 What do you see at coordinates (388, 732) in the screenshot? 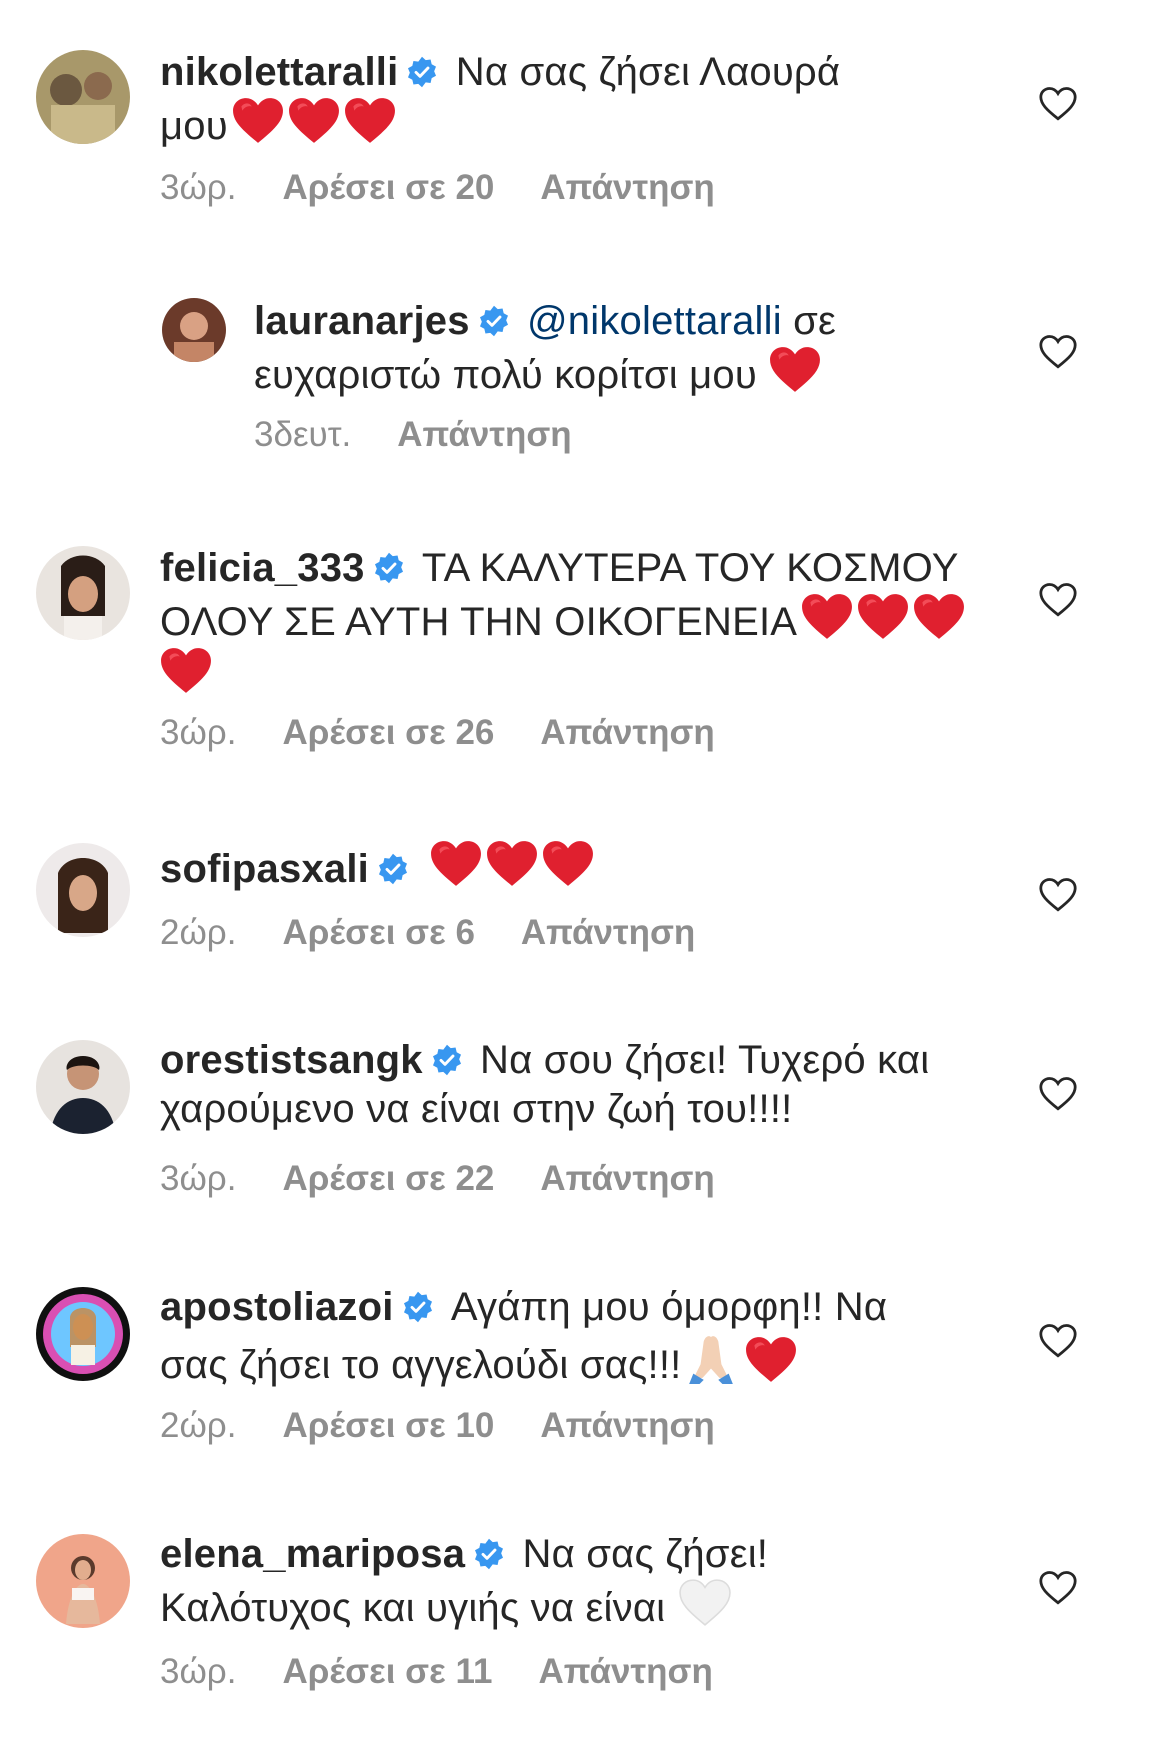
I see `likes-count: Αρέσει σε 26` at bounding box center [388, 732].